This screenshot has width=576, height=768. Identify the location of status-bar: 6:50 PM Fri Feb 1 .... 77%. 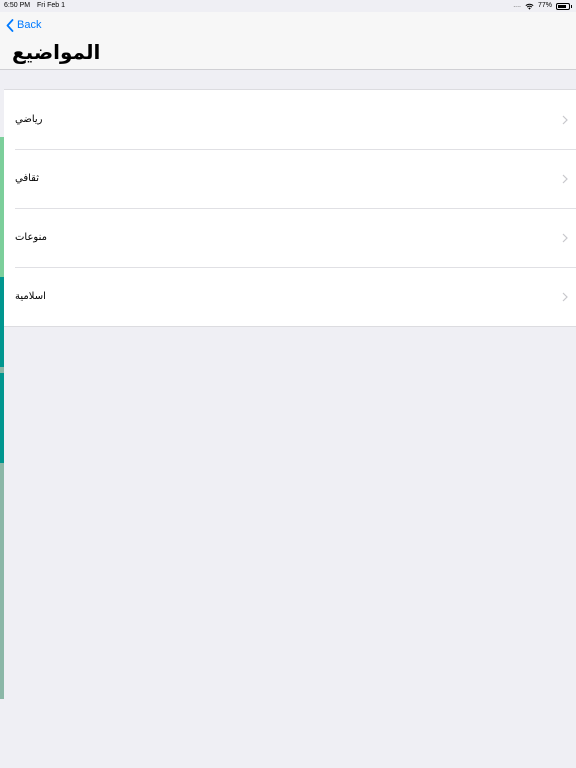
(288, 6).